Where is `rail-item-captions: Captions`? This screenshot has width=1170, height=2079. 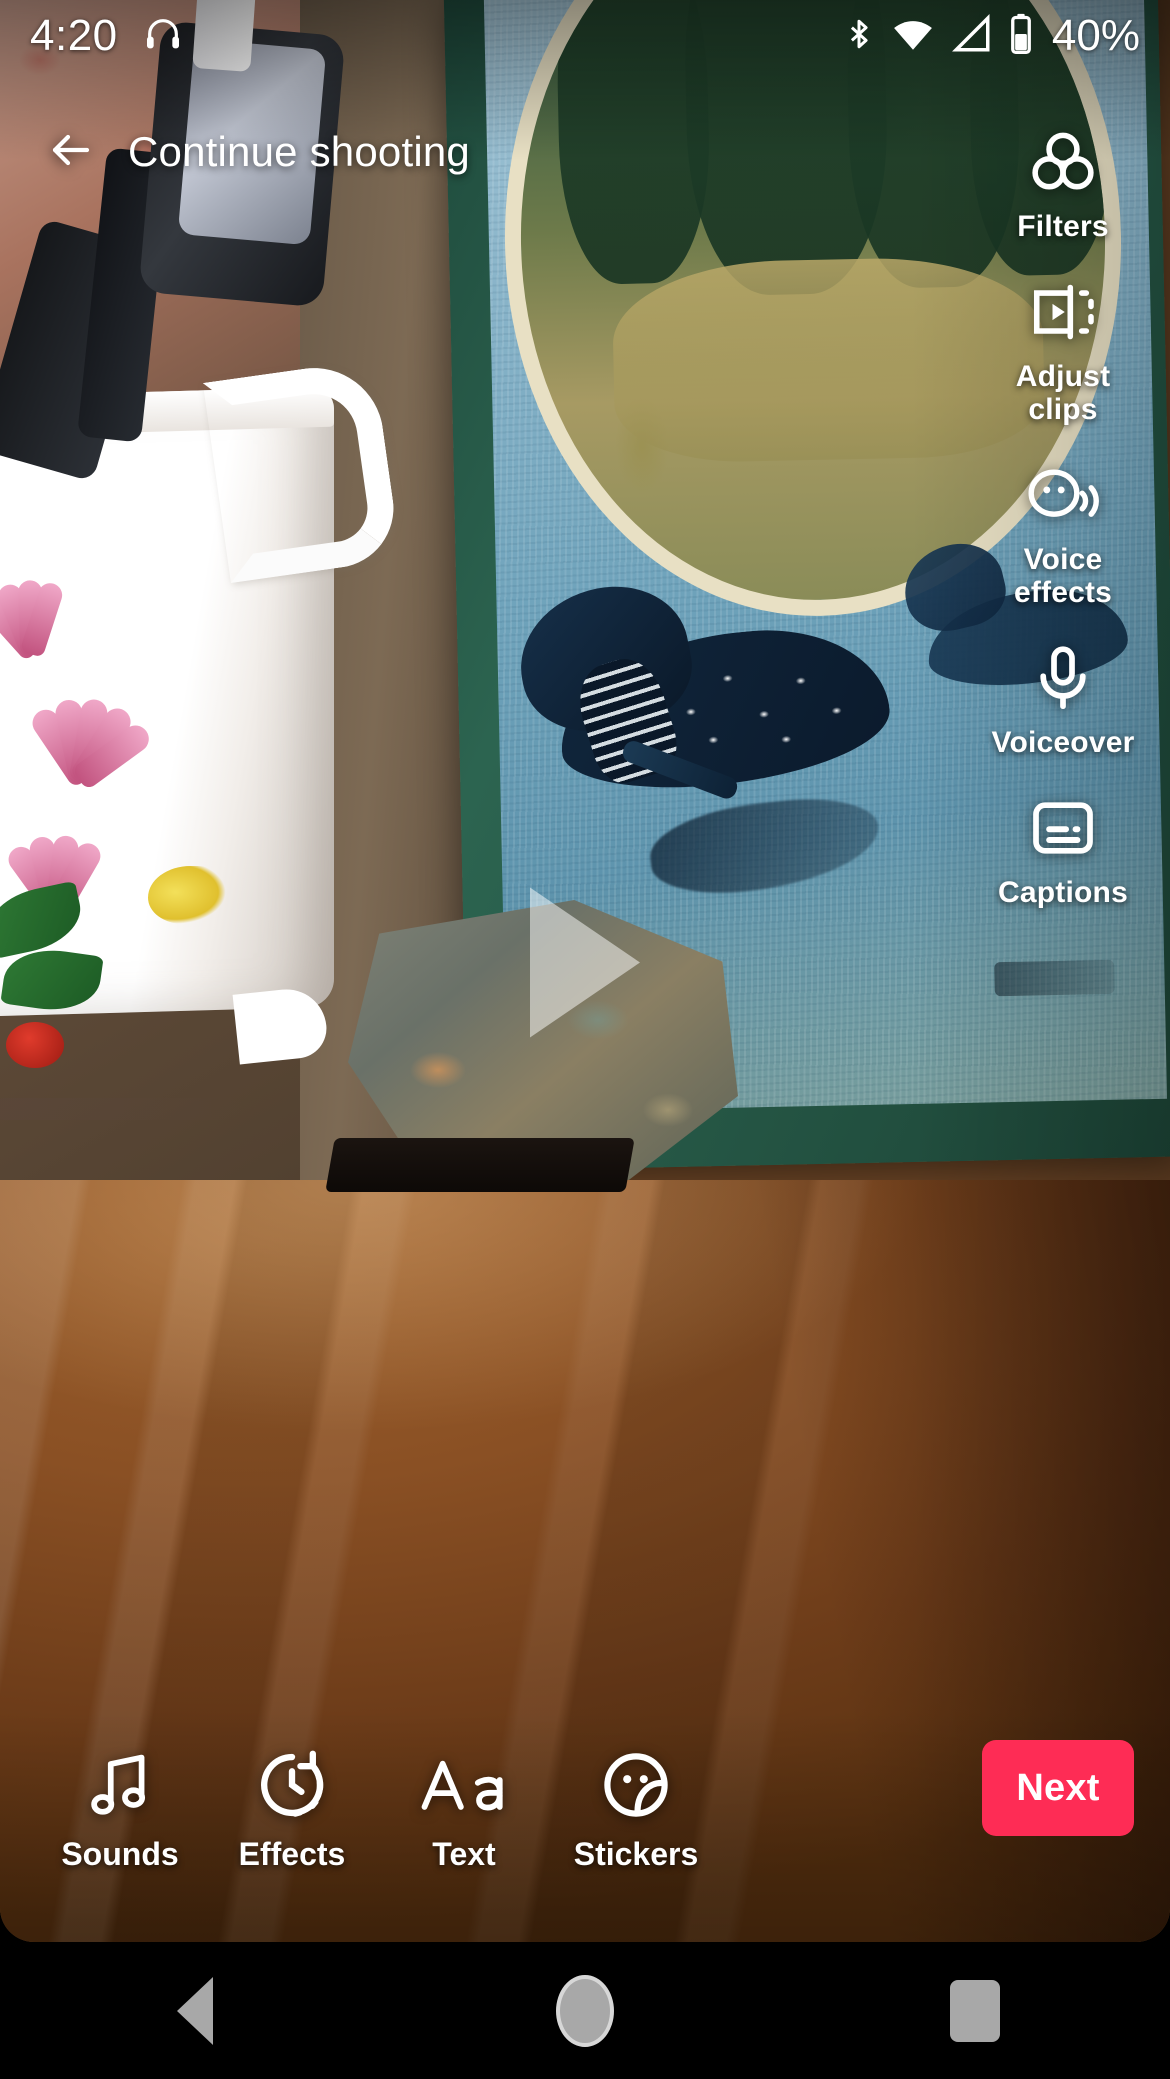 rail-item-captions: Captions is located at coordinates (1063, 848).